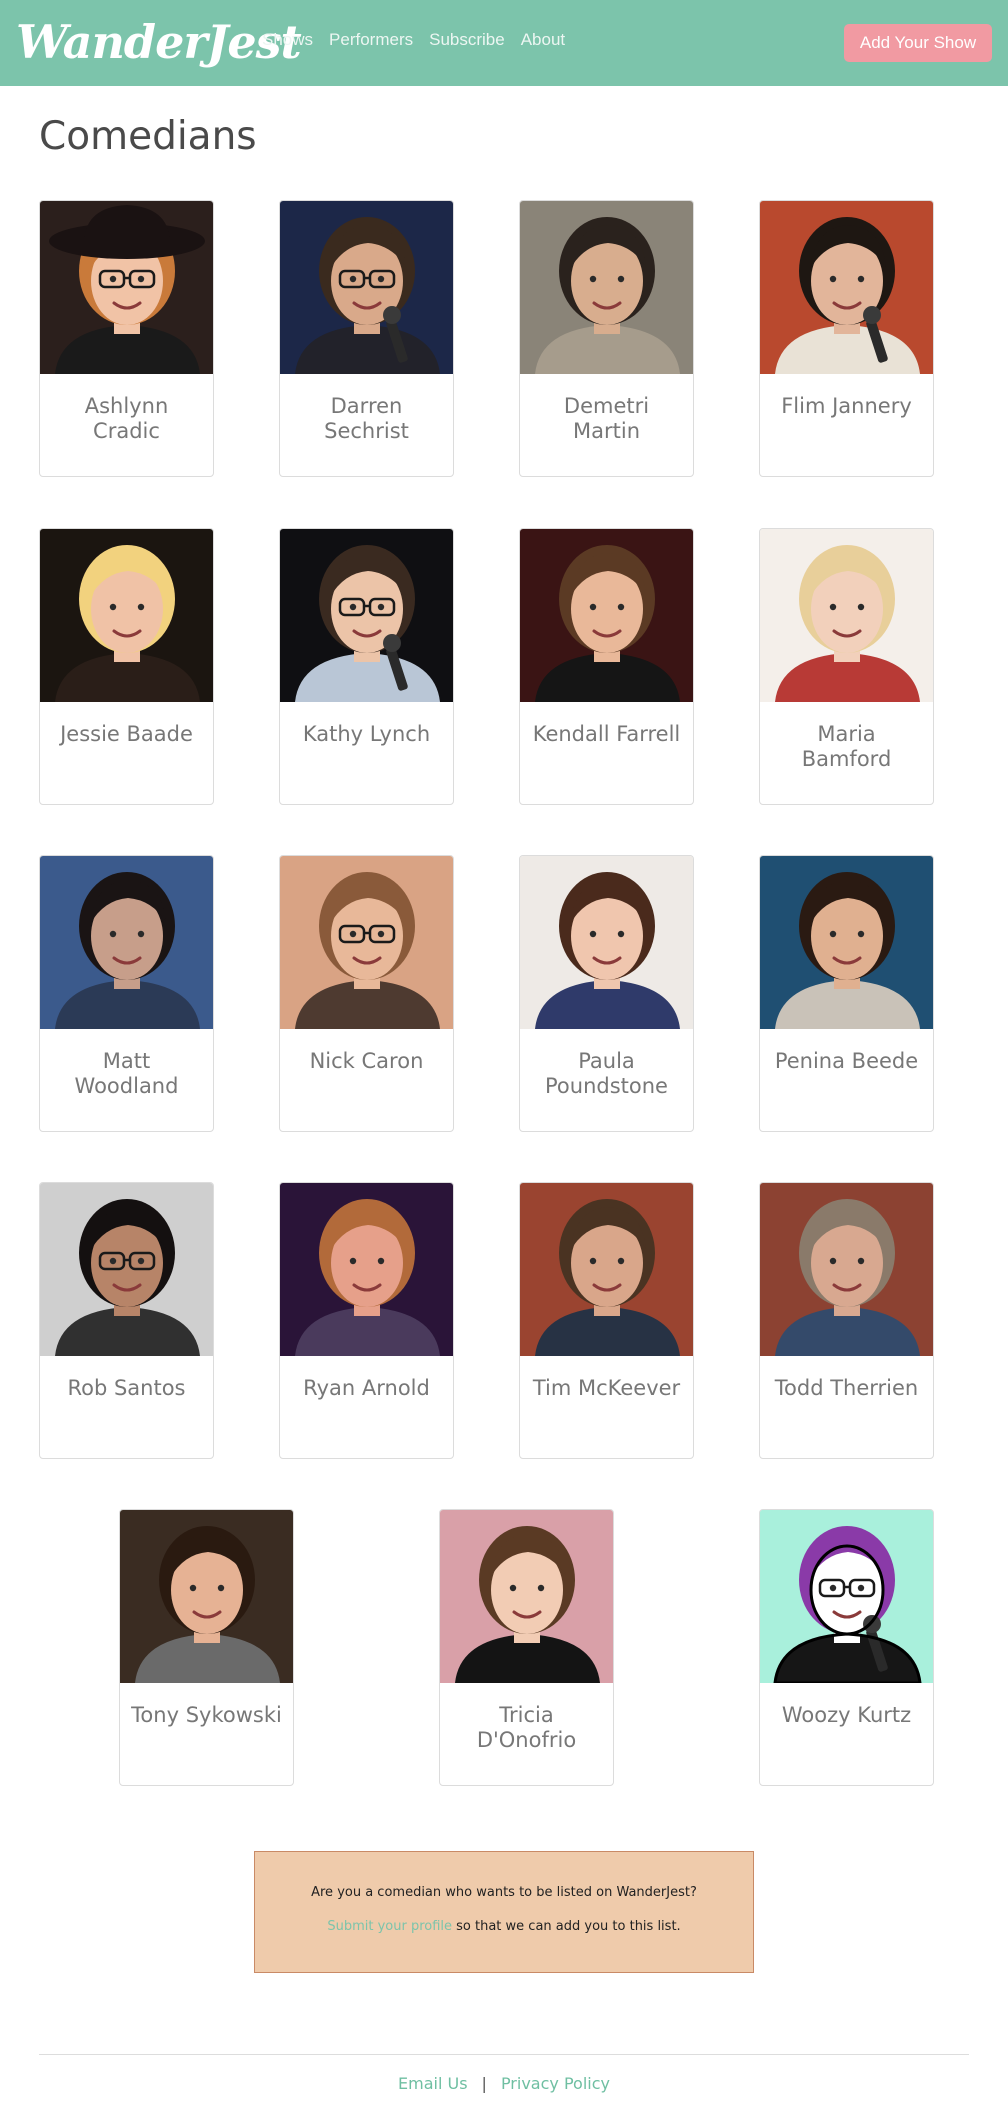 The height and width of the screenshot is (2109, 1008). Describe the element at coordinates (606, 418) in the screenshot. I see `comedian-name: Demetri Martin` at that location.